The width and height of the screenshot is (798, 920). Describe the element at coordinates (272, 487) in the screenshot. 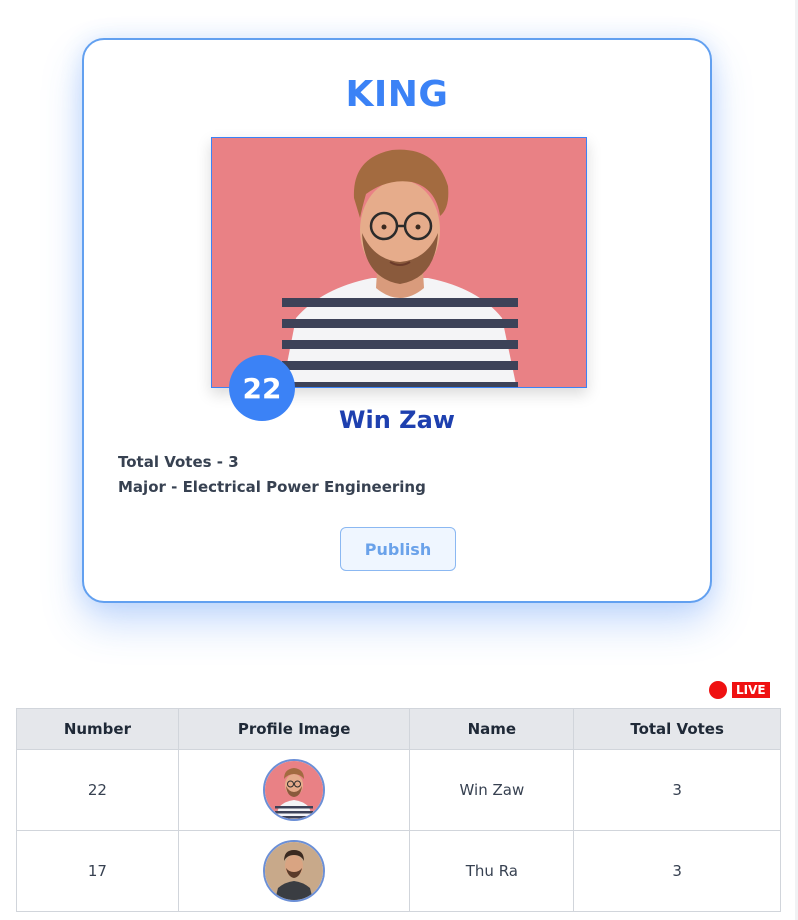

I see `major-text: Major - Electrical Power Engineering` at that location.